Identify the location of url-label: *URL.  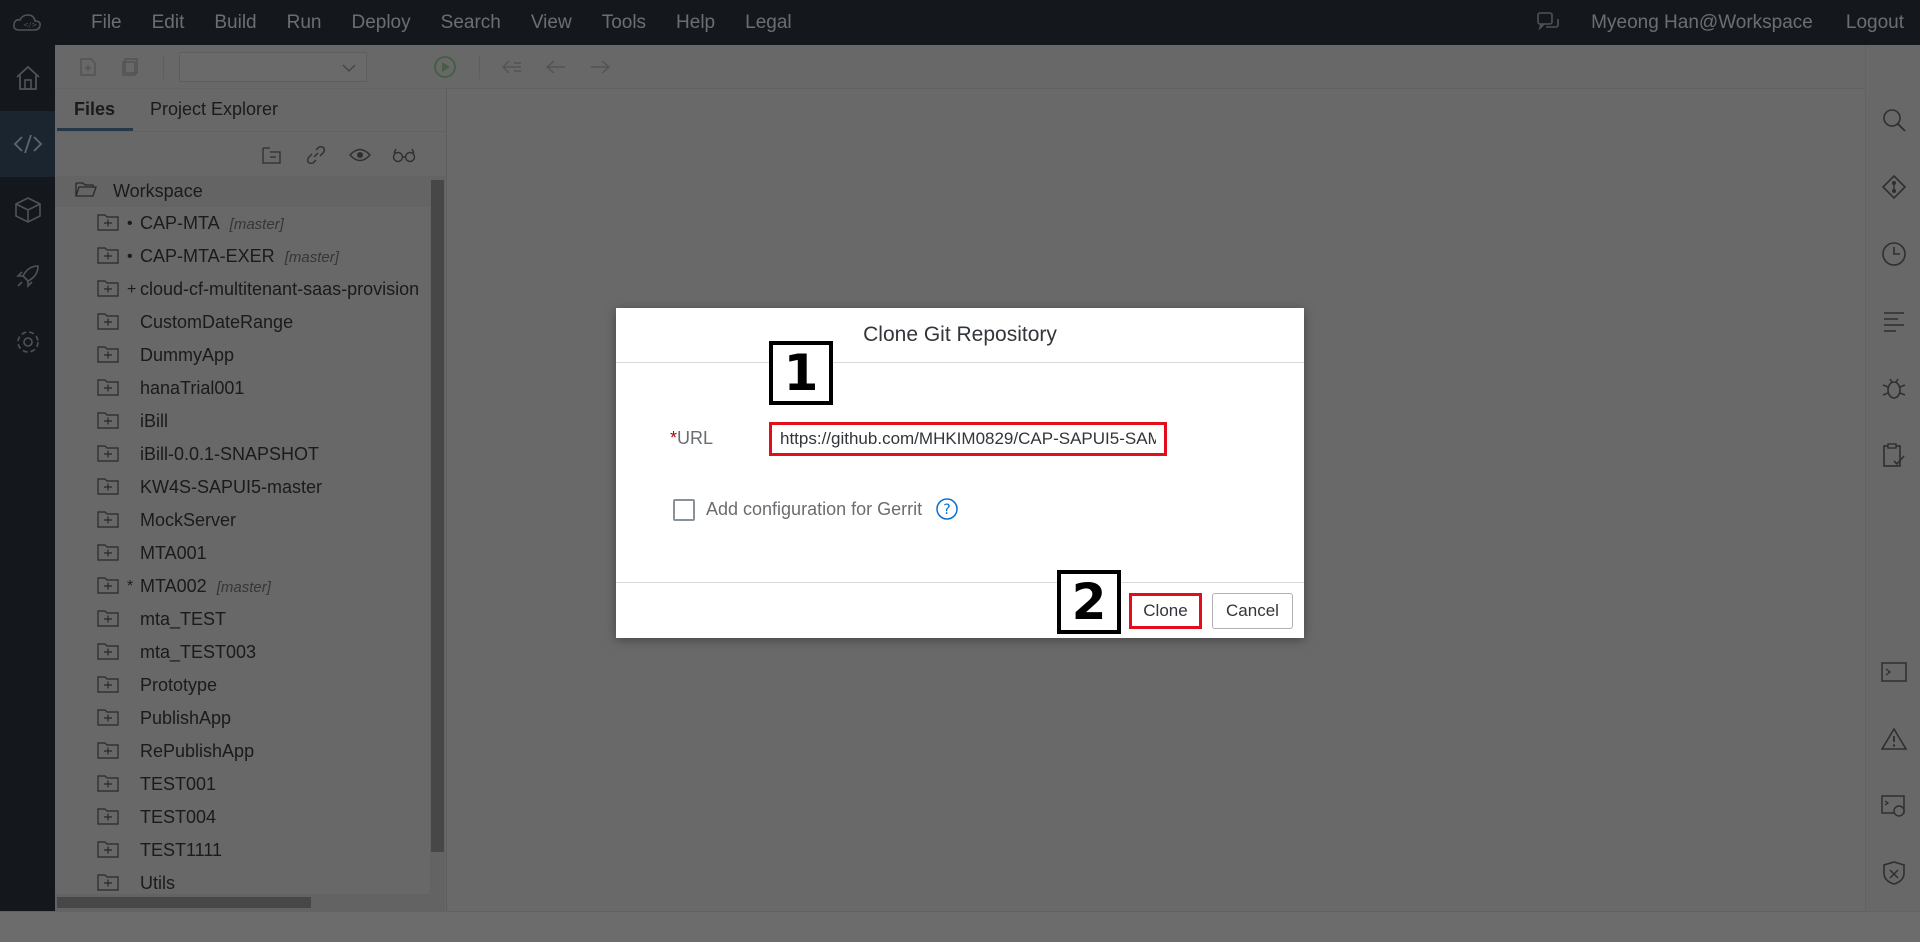
(691, 438).